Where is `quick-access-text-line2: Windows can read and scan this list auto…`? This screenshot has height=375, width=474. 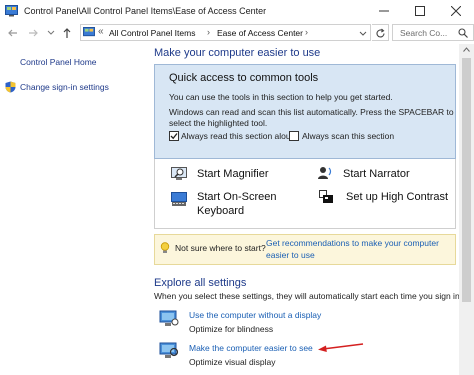
quick-access-text-line2: Windows can read and scan this list auto… is located at coordinates (311, 112).